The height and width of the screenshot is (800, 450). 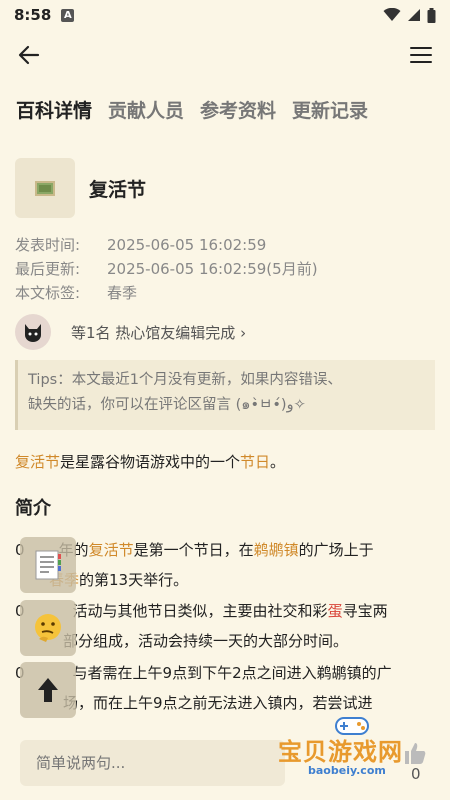 I want to click on link-festival: 节日, so click(x=255, y=462).